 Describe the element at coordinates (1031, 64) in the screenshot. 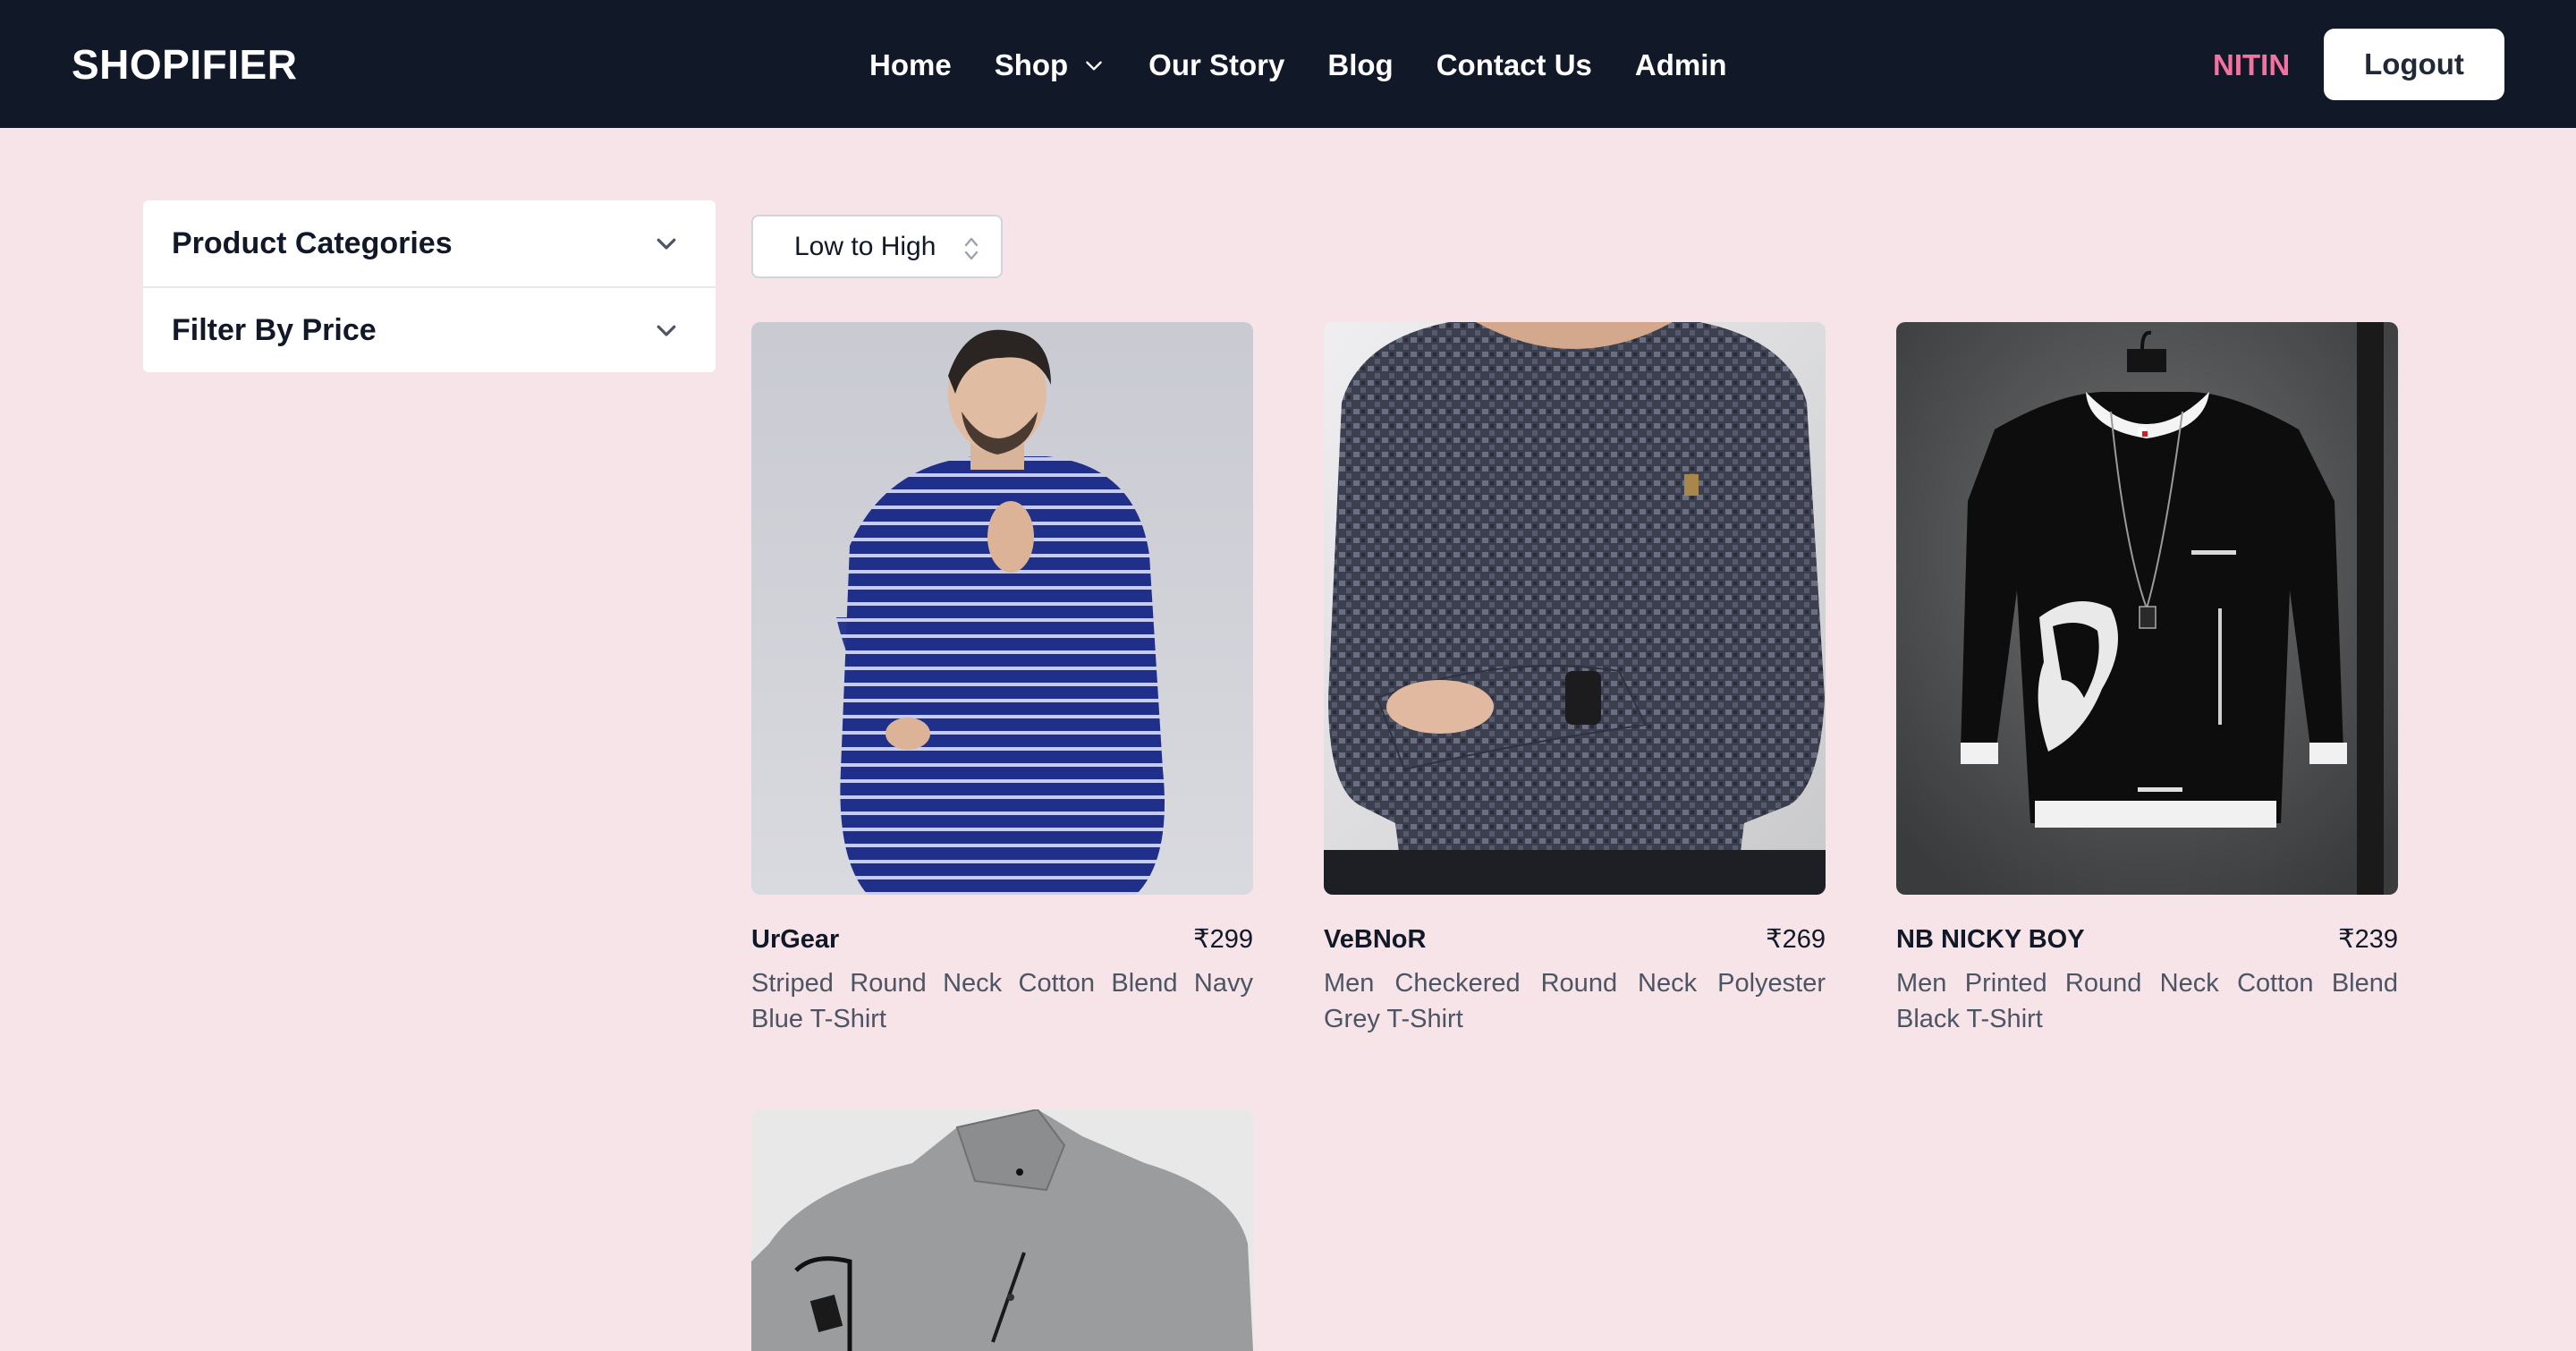

I see `nav-shop-label: Shop` at that location.